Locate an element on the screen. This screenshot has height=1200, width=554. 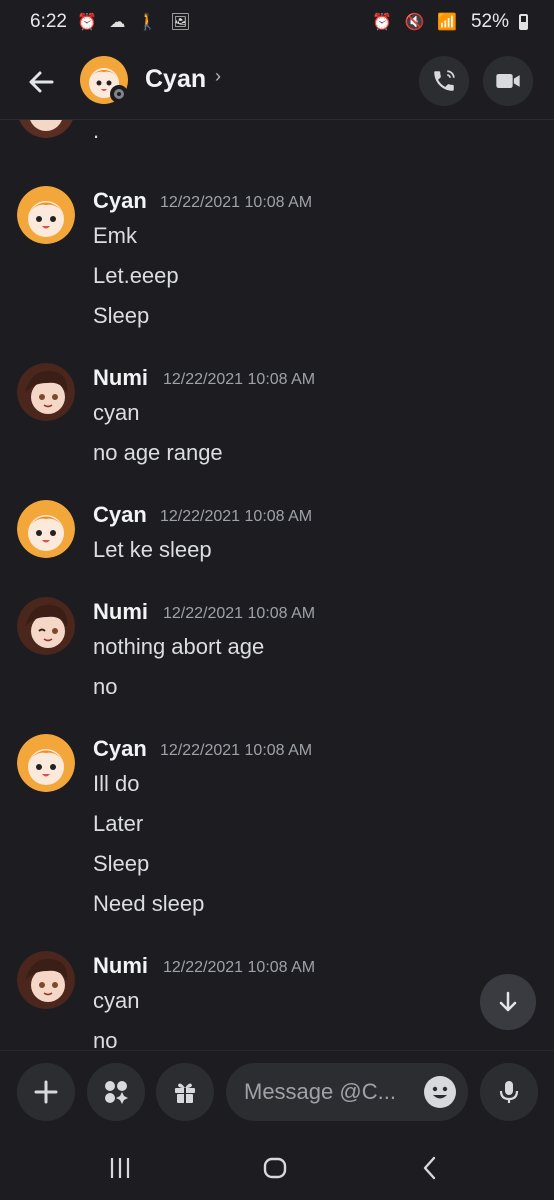
channel-header: Cyan › is located at coordinates (277, 82).